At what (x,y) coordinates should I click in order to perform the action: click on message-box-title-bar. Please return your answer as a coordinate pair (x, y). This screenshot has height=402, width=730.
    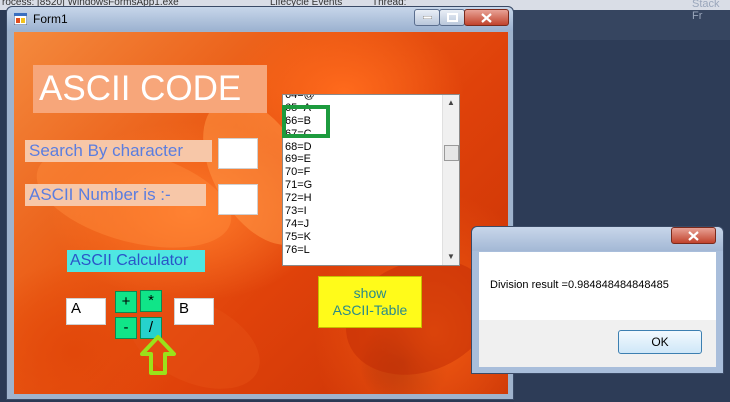
    Looking at the image, I should click on (597, 239).